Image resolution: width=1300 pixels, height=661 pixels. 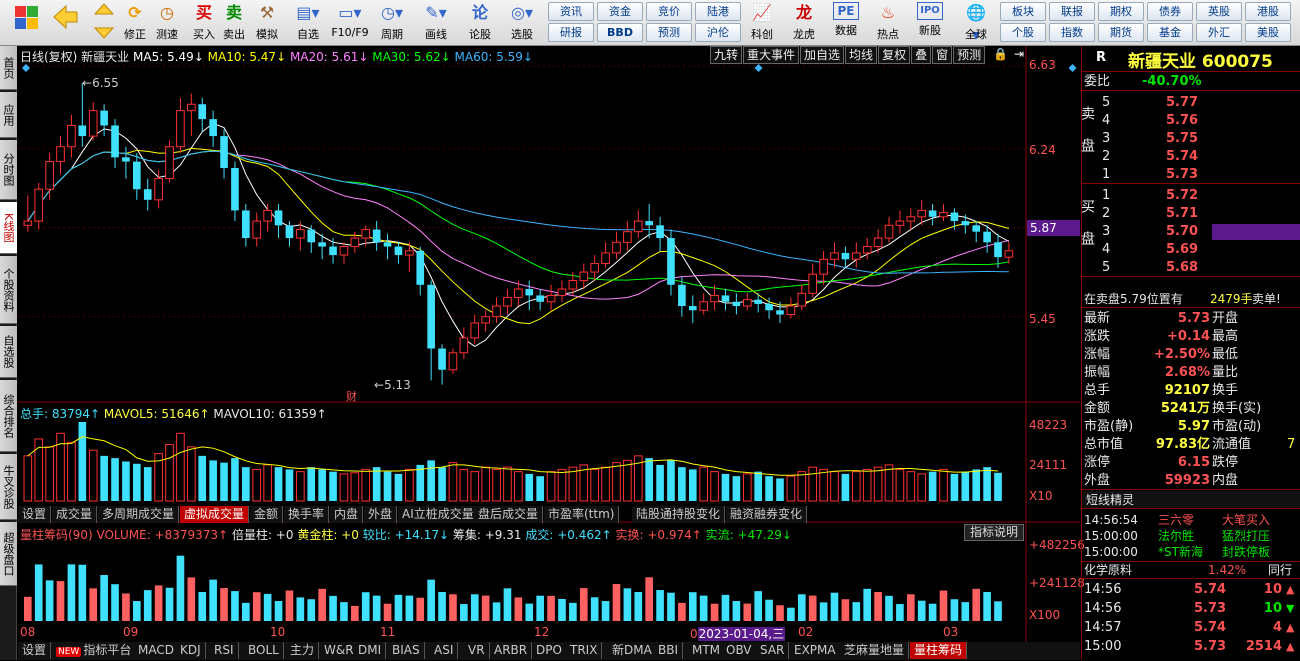 I want to click on volume-tab-7: 外盘, so click(x=381, y=514).